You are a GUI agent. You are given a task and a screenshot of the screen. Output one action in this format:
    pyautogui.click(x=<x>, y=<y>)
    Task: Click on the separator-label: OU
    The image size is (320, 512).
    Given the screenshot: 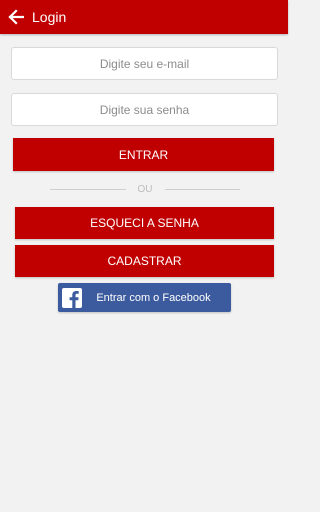 What is the action you would take?
    pyautogui.click(x=145, y=189)
    